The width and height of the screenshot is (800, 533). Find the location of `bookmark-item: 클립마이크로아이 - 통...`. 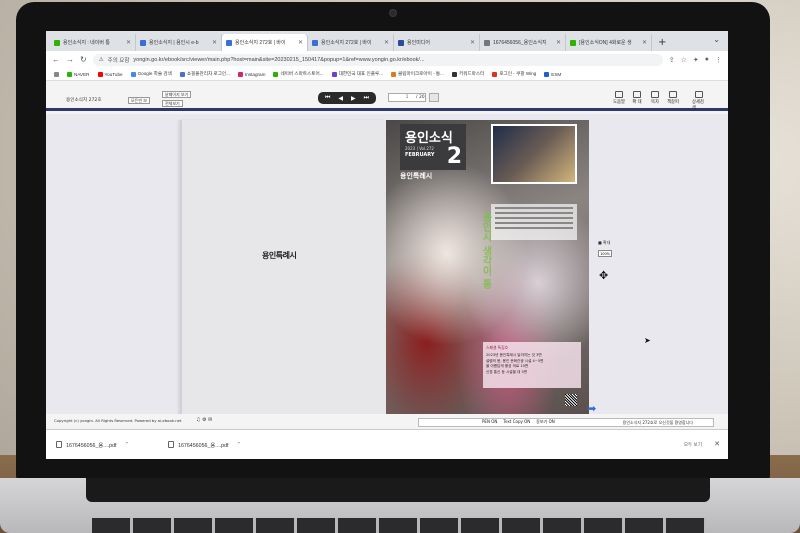

bookmark-item: 클립마이크로아이 - 통... is located at coordinates (417, 74).